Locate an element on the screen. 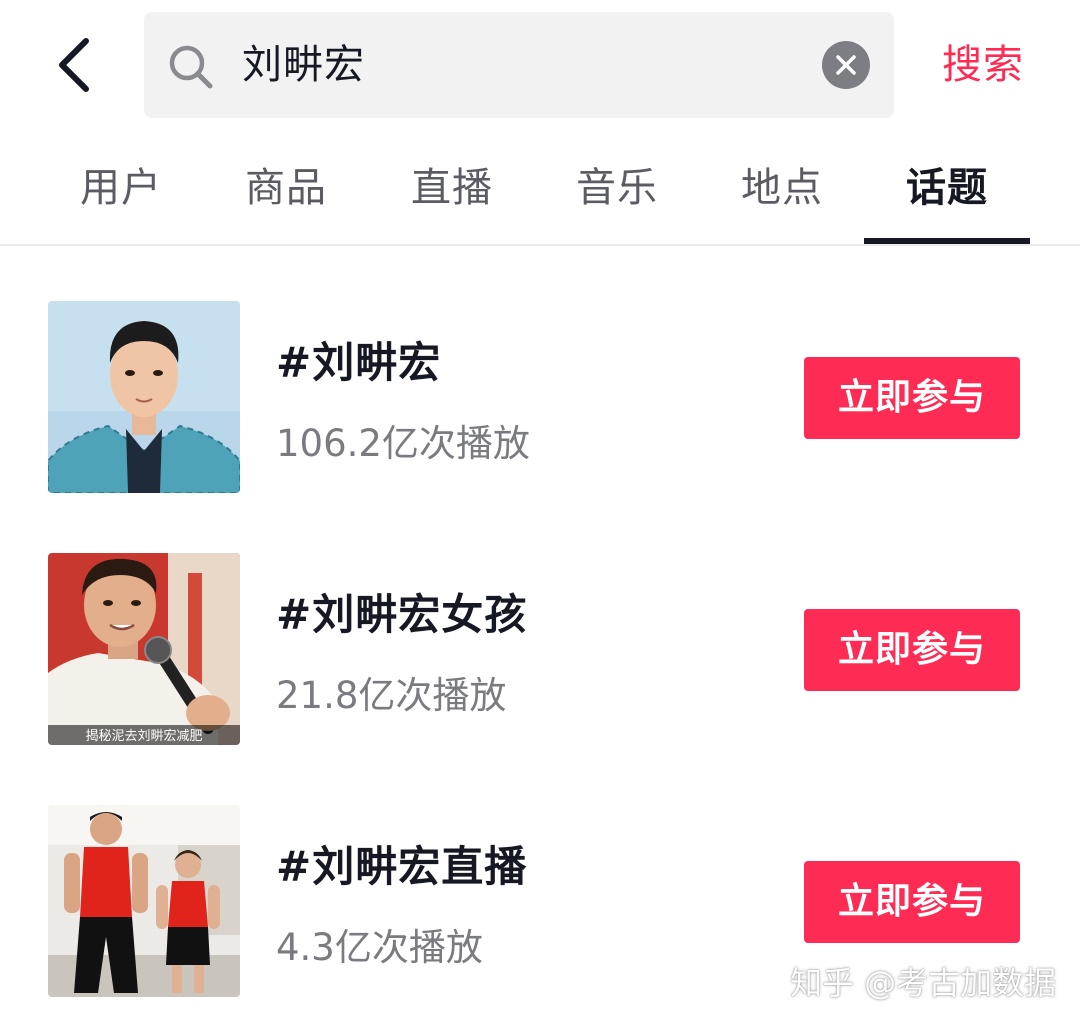 This screenshot has height=1025, width=1080. tabs-divider is located at coordinates (540, 245).